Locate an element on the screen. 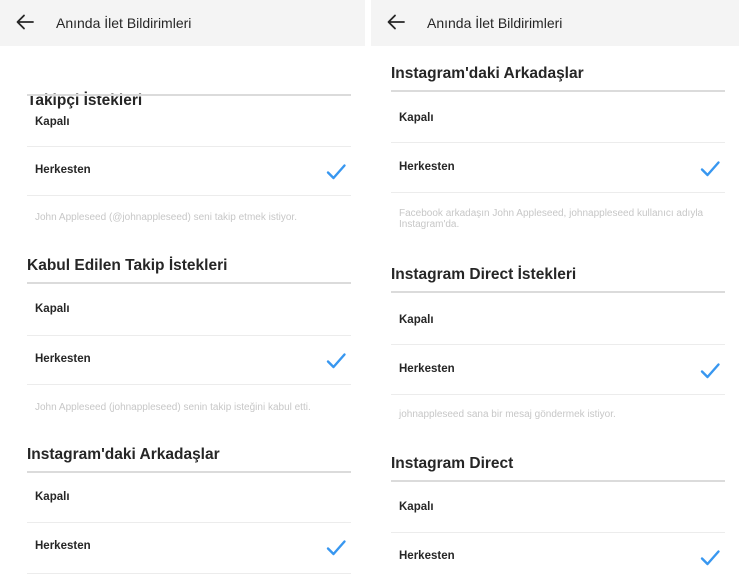 The width and height of the screenshot is (739, 578). section-title-accepted-follow-requests: Kabul Edilen Takip İstekleri is located at coordinates (127, 265).